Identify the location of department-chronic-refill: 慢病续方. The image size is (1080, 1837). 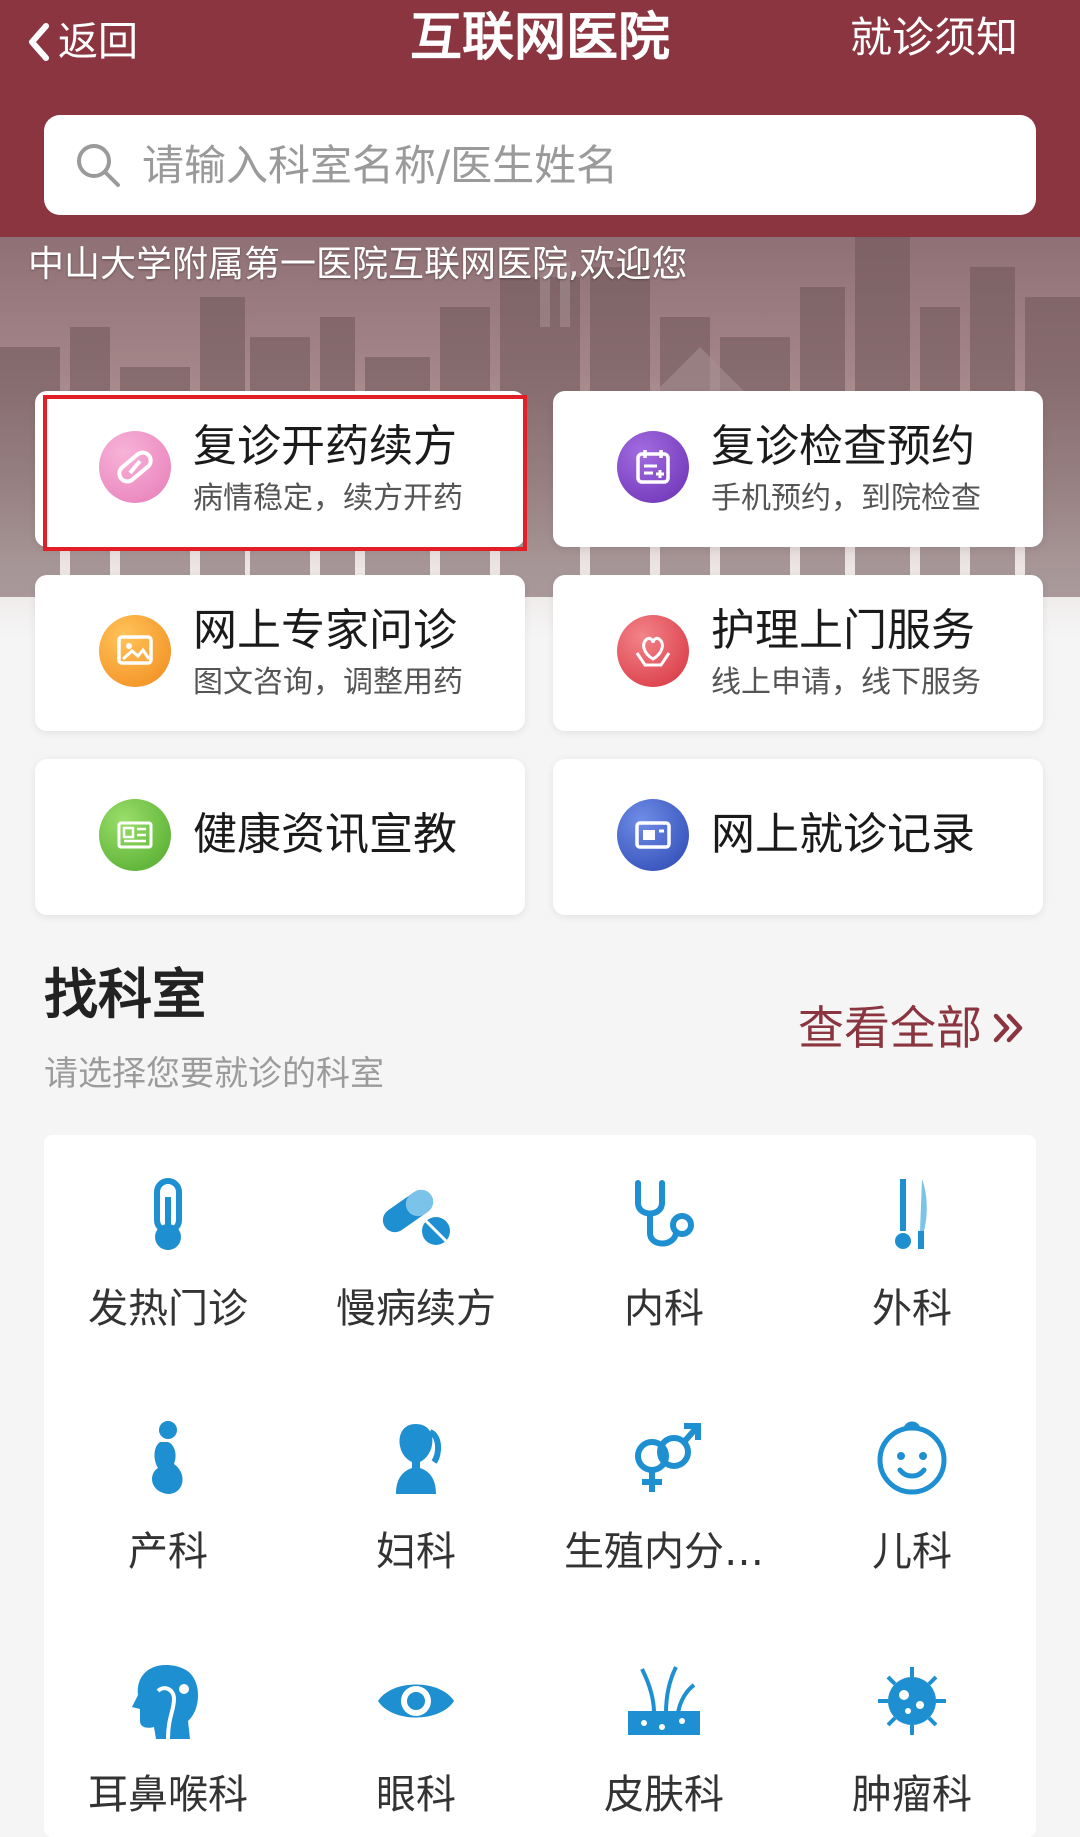
(416, 1235).